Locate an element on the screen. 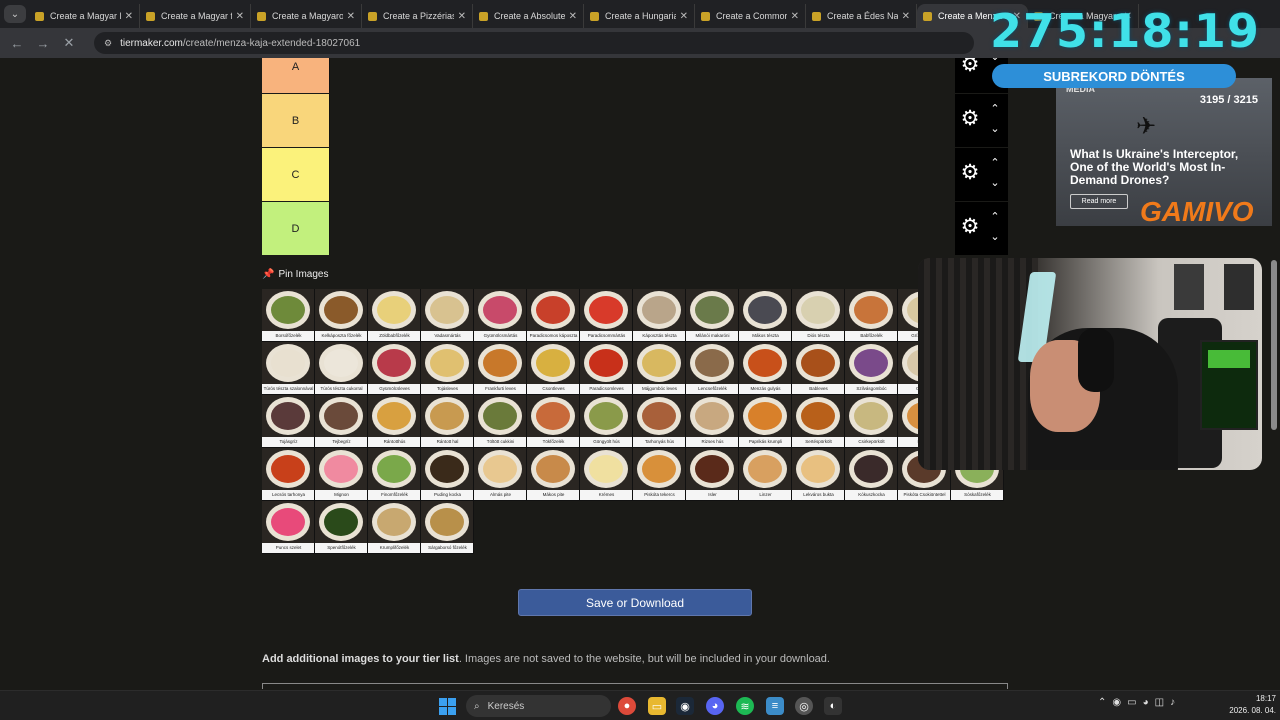  food-image-tile: Tojásgríz is located at coordinates (288, 421).